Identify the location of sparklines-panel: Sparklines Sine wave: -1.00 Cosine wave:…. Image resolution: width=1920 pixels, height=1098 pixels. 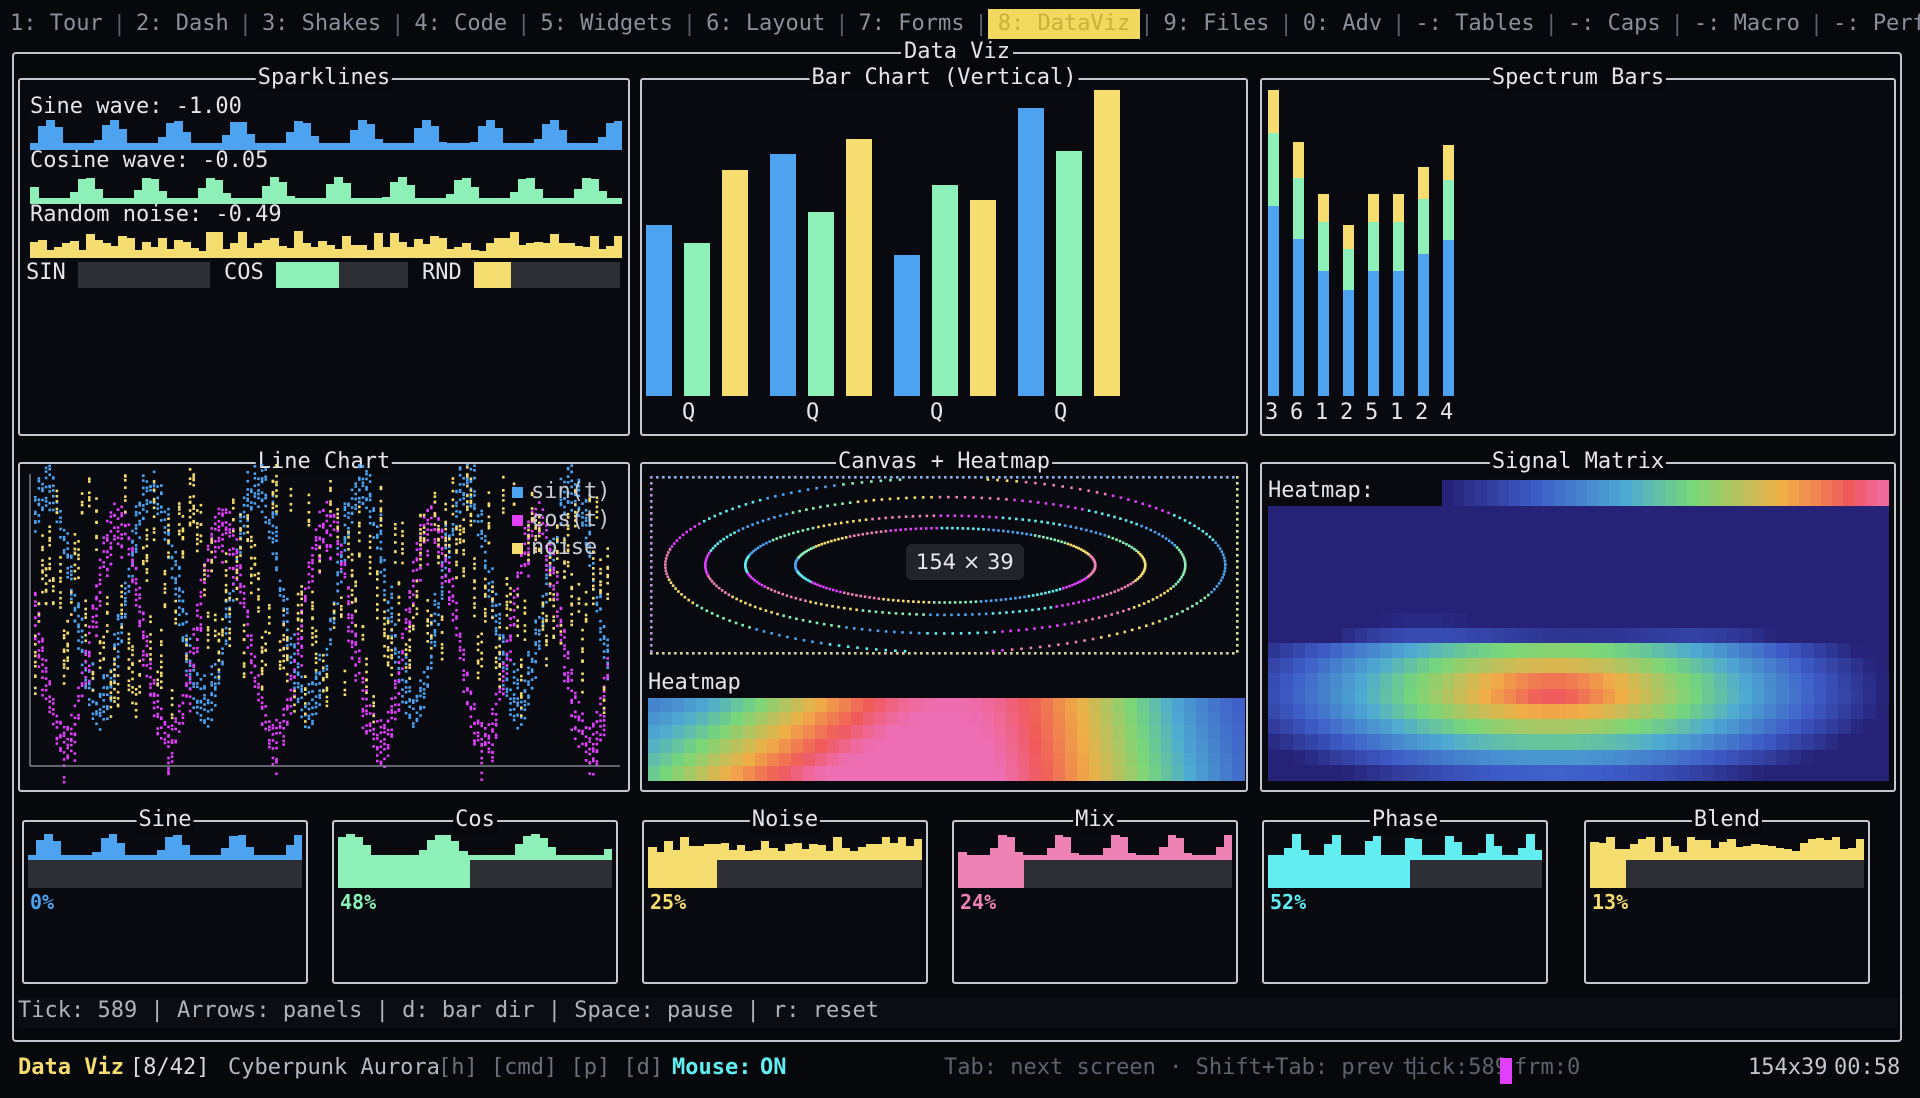
(324, 250).